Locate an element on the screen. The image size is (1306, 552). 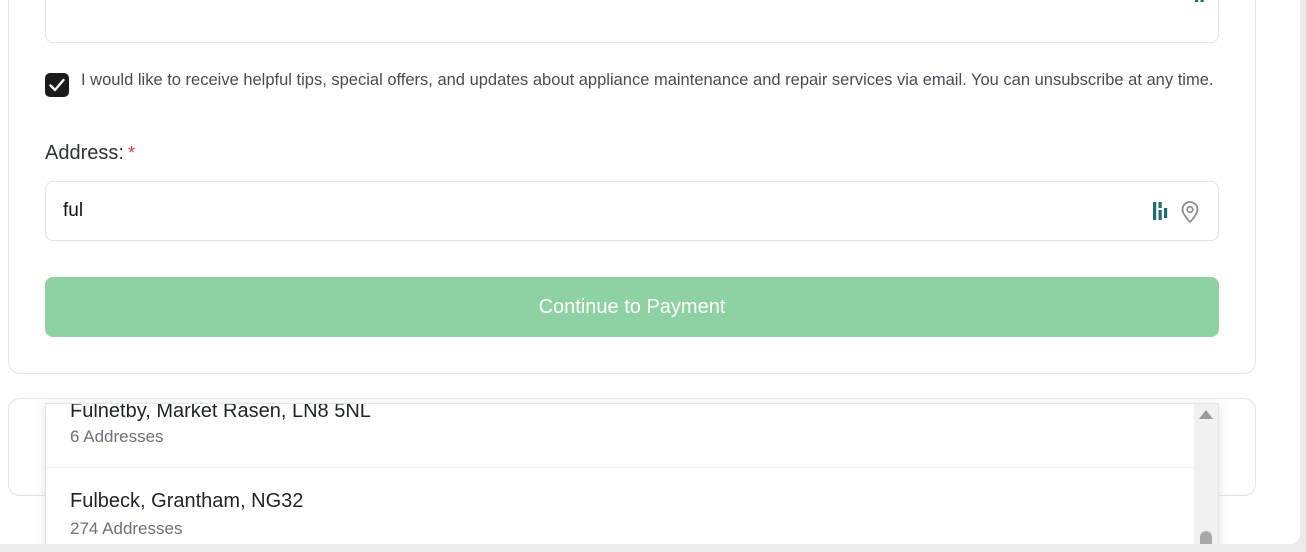
previous-input-field is located at coordinates (632, 21).